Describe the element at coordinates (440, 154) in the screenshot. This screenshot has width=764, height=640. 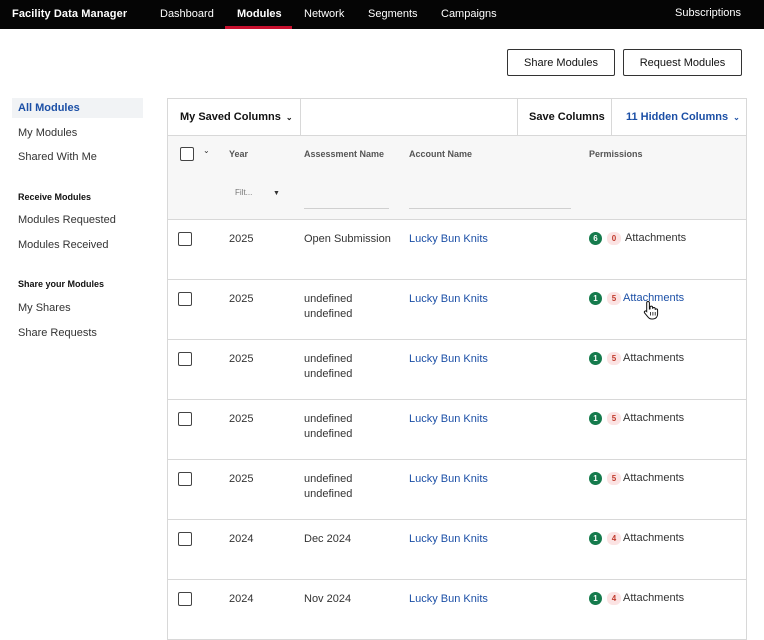
I see `column-header-account: Account Name` at that location.